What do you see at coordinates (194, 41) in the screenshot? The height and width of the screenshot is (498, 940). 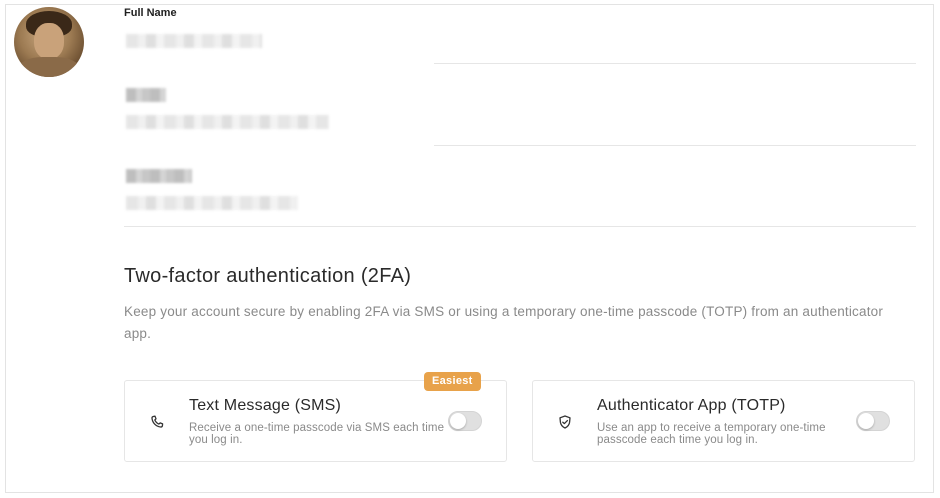 I see `full-name-value-redacted` at bounding box center [194, 41].